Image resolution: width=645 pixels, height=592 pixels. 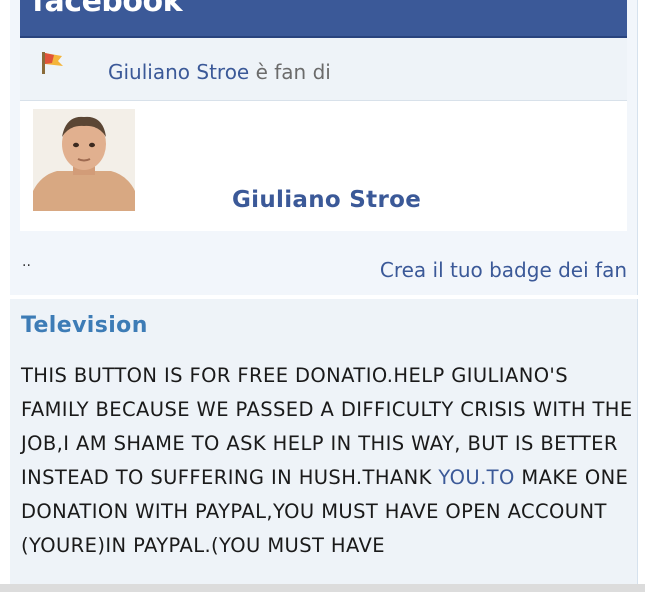 I want to click on facebook-logo: facebook, so click(x=107, y=9).